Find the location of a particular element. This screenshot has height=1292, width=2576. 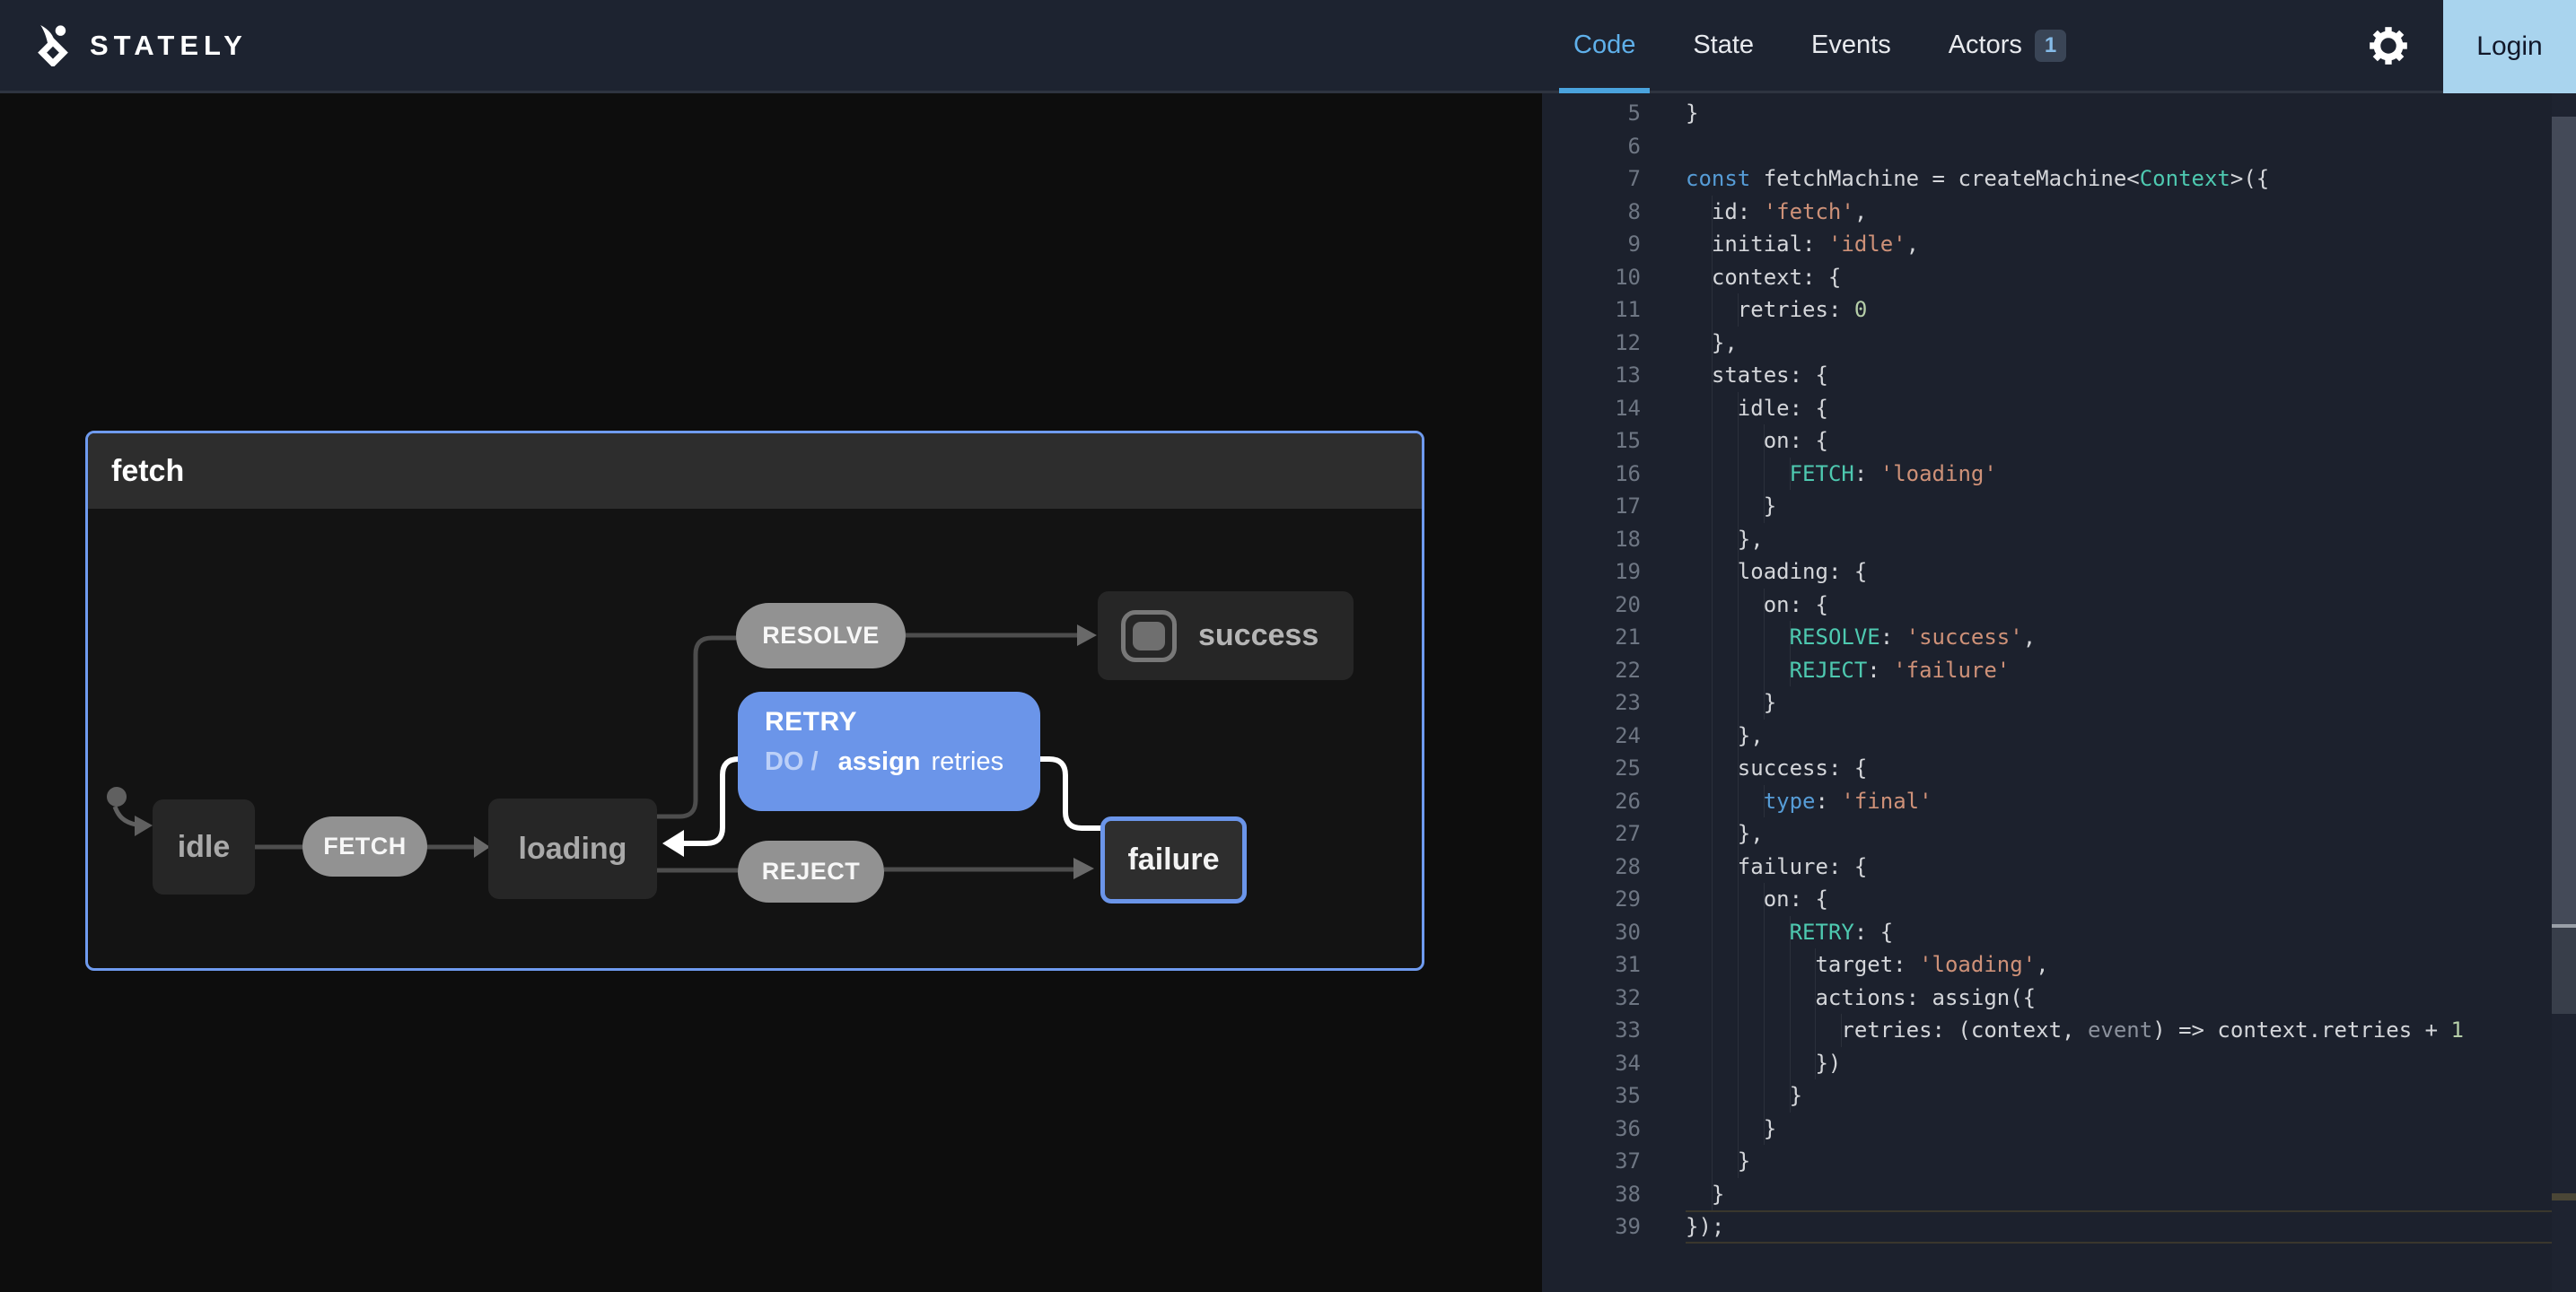

event-reject: REJECT is located at coordinates (811, 872).